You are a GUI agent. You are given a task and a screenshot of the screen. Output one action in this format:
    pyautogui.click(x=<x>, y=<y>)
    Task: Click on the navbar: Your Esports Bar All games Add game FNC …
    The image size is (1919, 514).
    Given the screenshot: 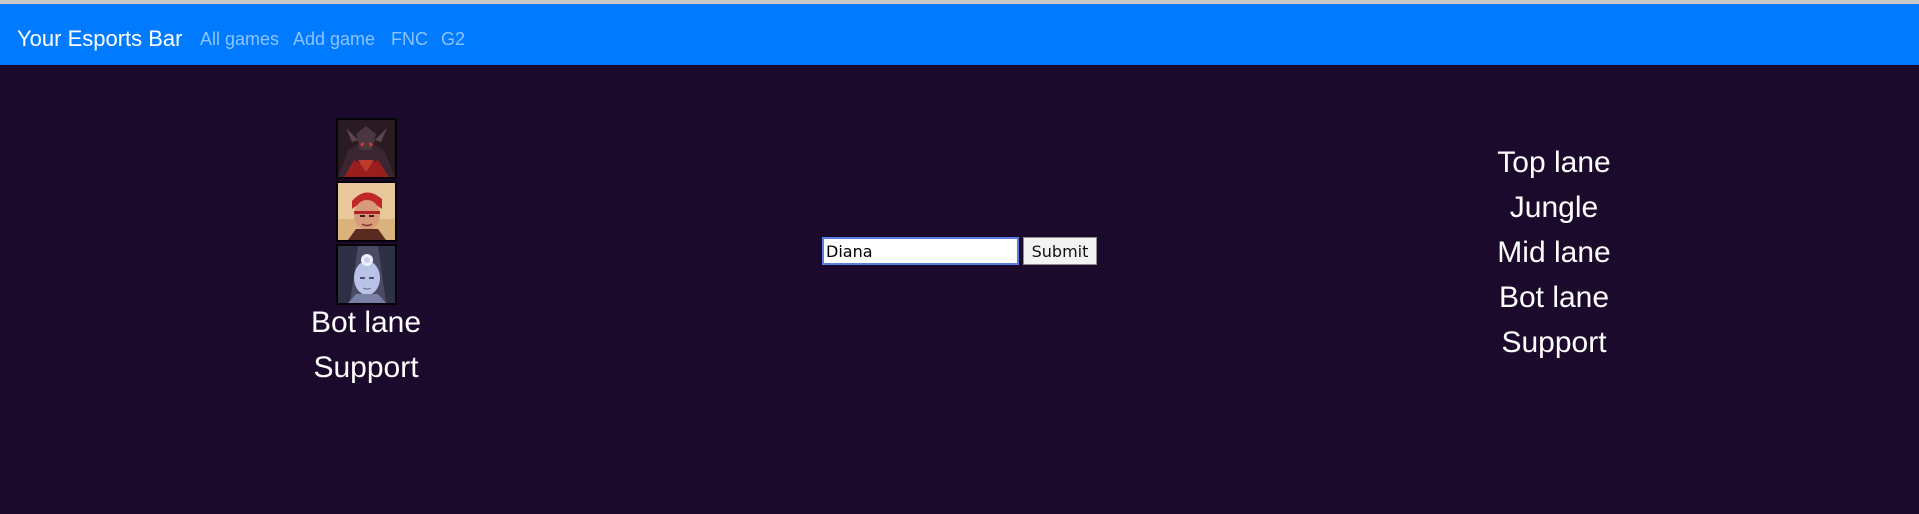 What is the action you would take?
    pyautogui.click(x=959, y=34)
    